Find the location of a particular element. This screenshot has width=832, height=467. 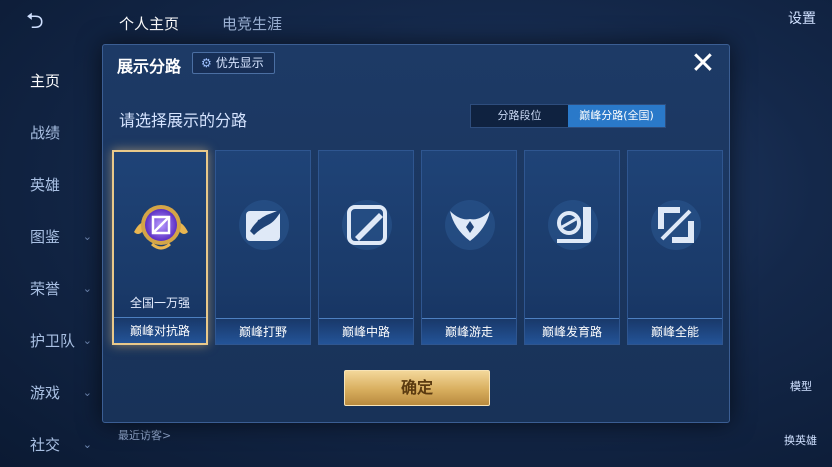

lane-prompt: 请选择展示的分路 is located at coordinates (183, 120).